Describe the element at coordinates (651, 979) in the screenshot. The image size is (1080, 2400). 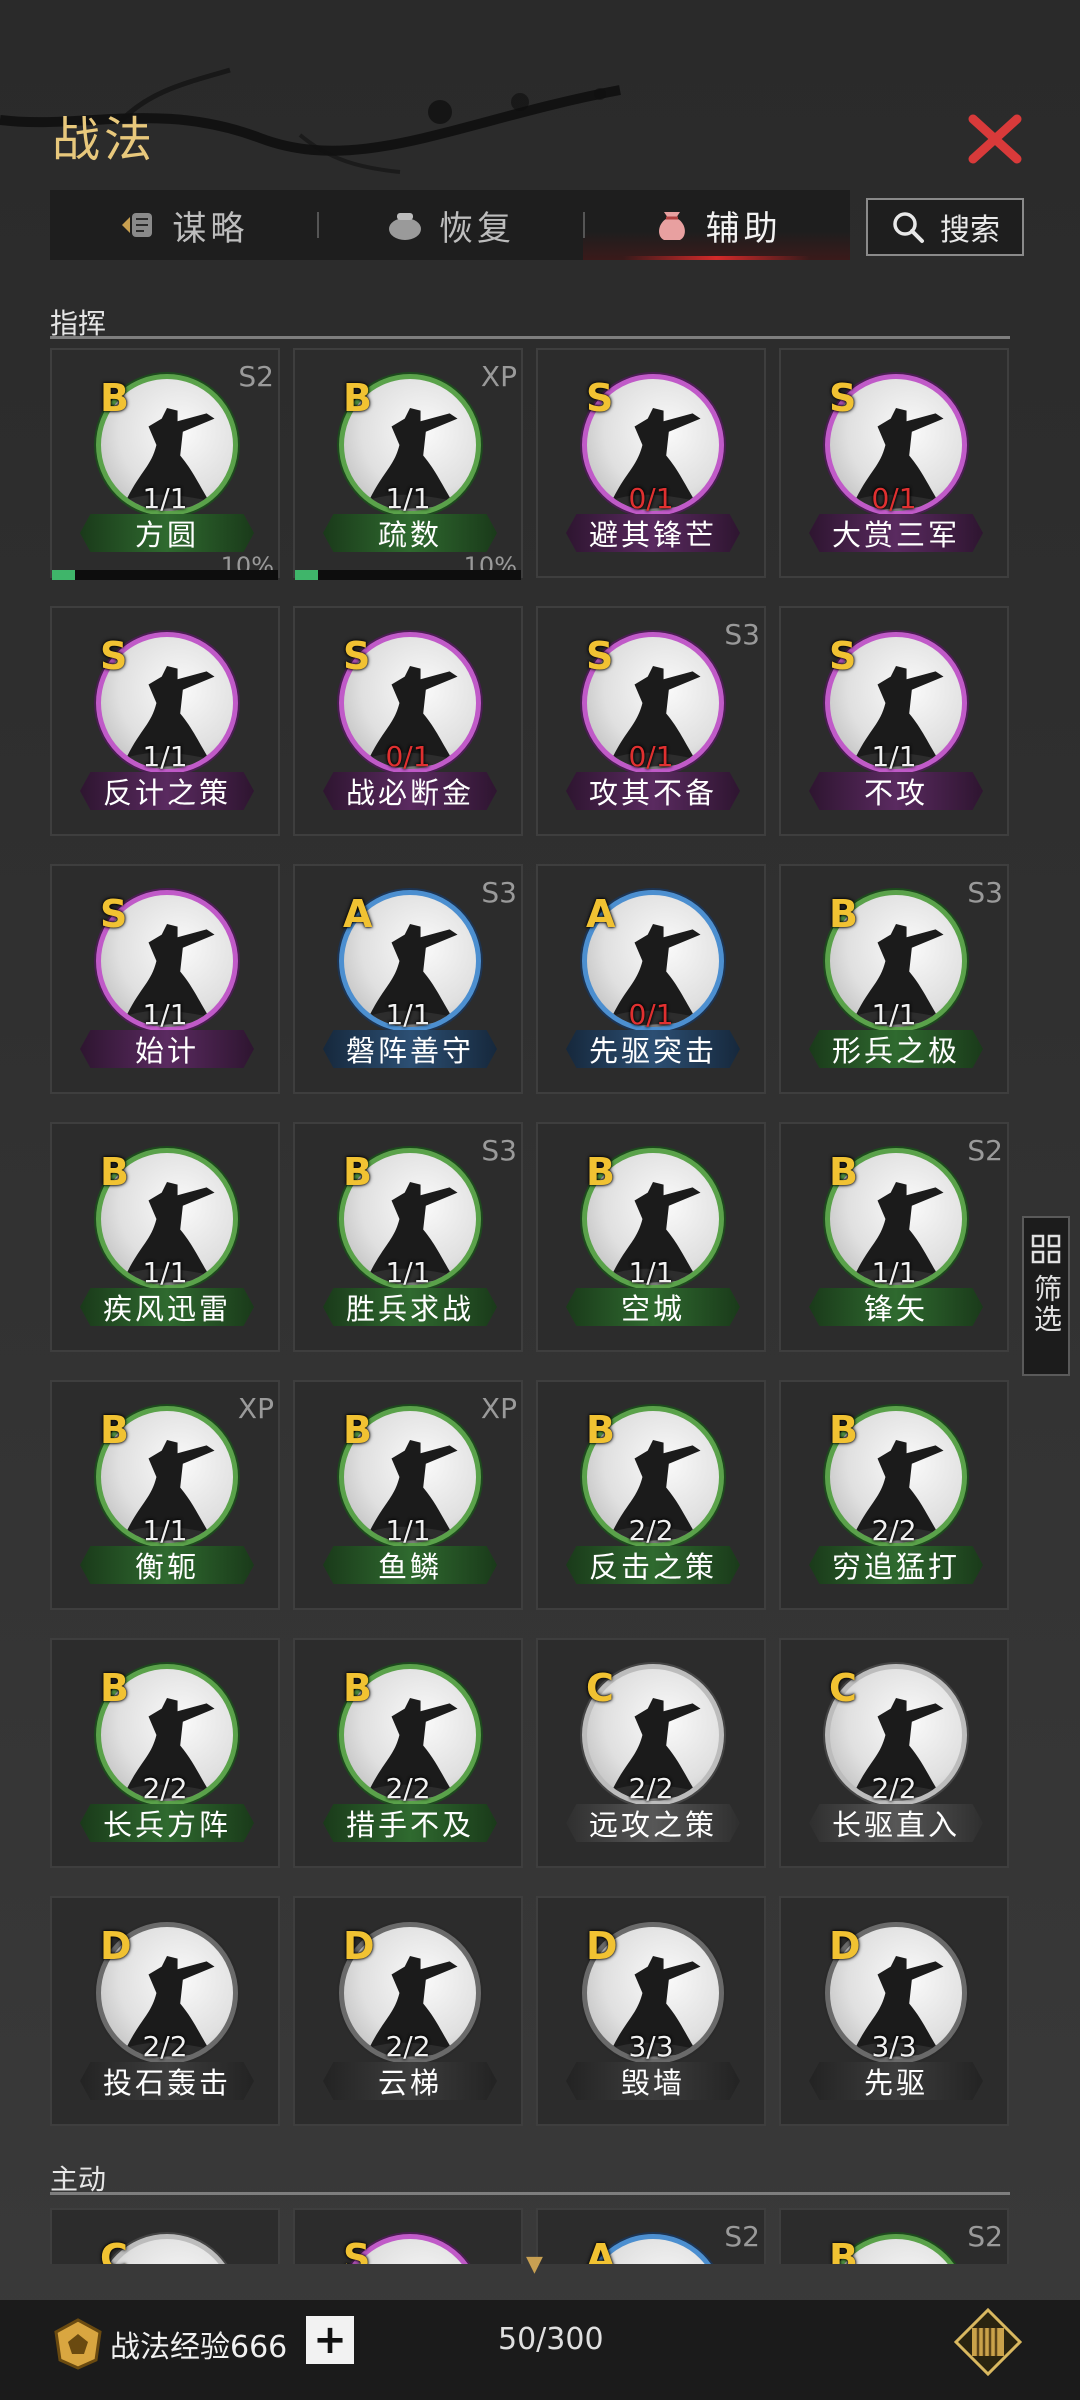
I see `tactic-card: A 0/1 先驱突击` at that location.